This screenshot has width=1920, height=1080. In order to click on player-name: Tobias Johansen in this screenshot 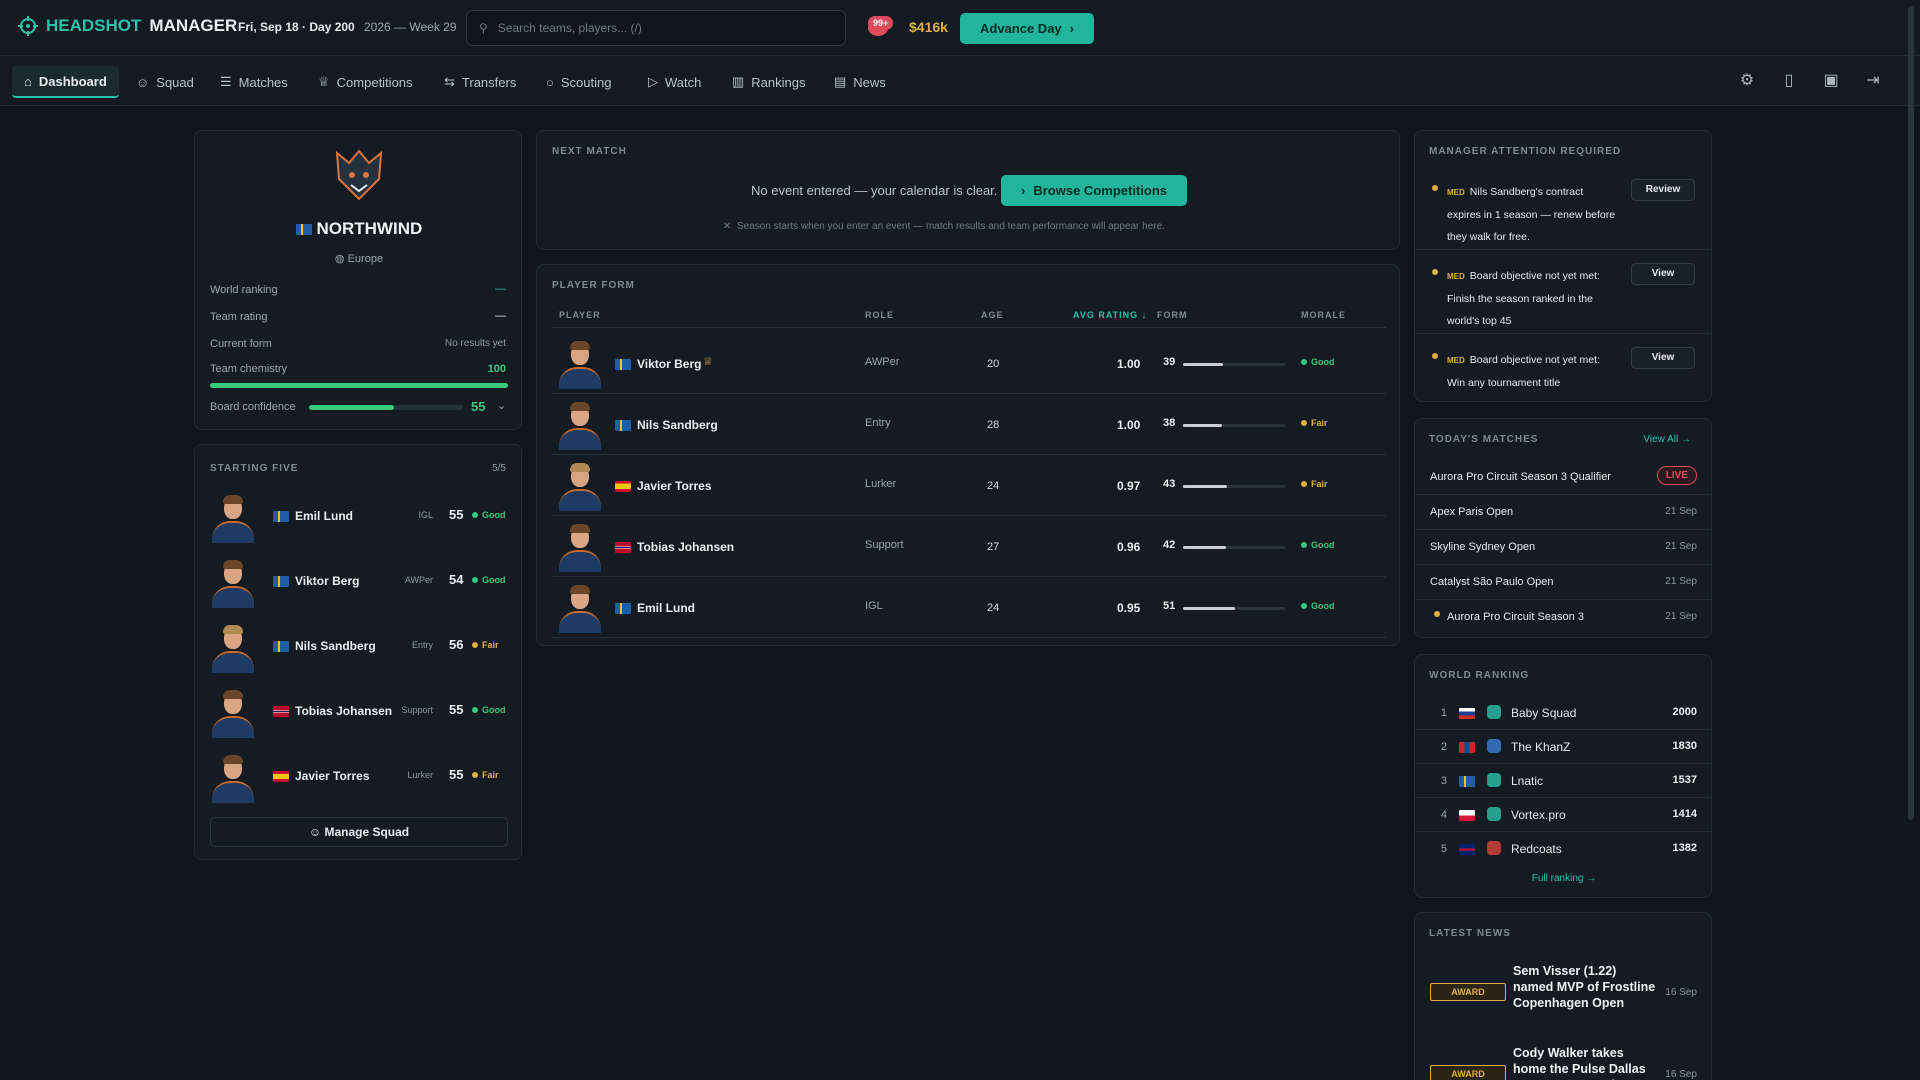, I will do `click(685, 547)`.